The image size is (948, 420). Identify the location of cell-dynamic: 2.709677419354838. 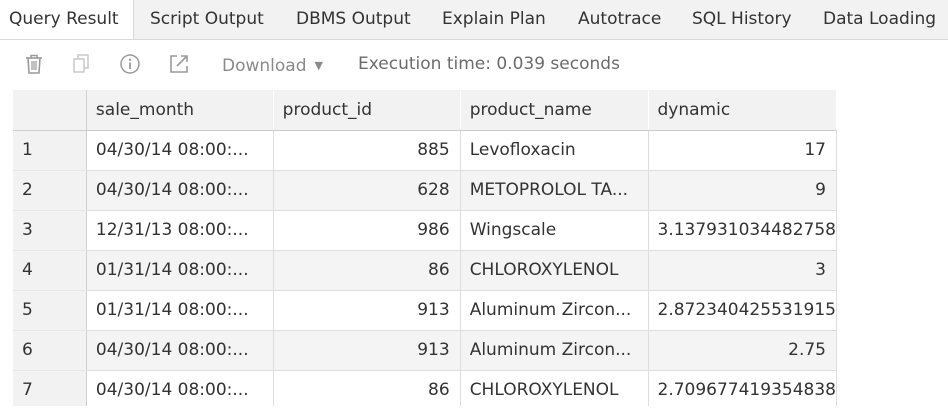
(742, 388).